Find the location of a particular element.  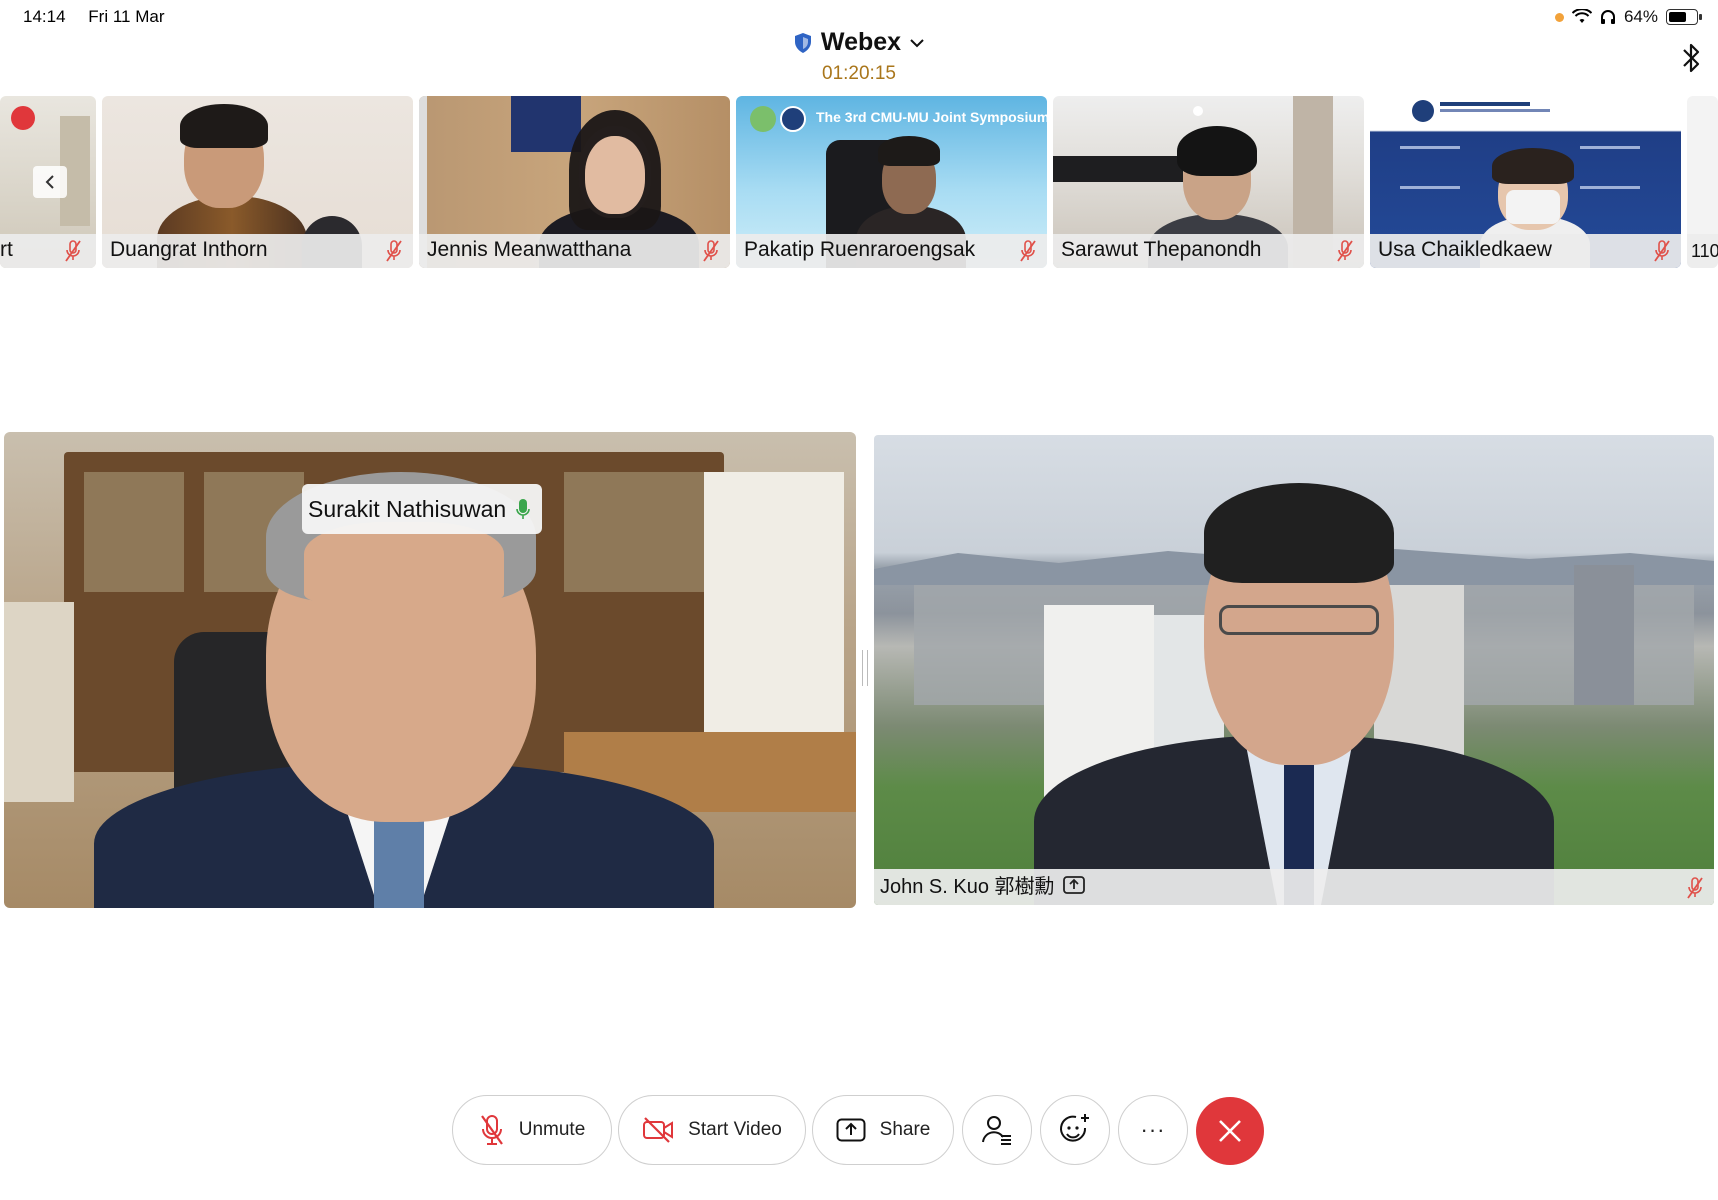

more-icon: ··· is located at coordinates (1153, 1129).